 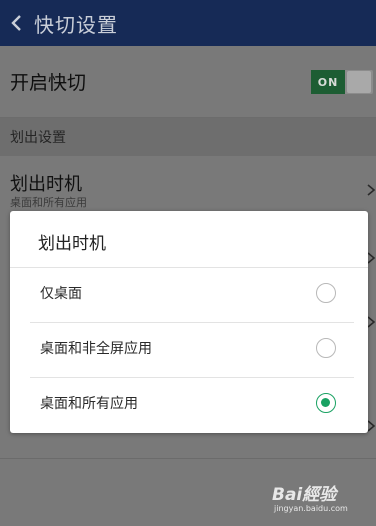 What do you see at coordinates (188, 186) in the screenshot?
I see `swipe-timing-row: 划出时机 桌面和所有应用` at bounding box center [188, 186].